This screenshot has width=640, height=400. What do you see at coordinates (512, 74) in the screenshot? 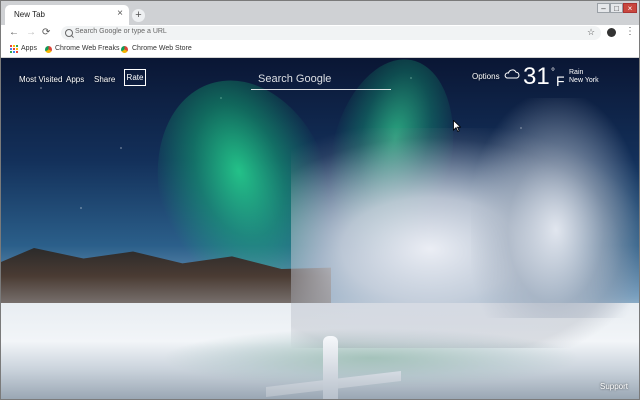
I see `cloud-icon` at bounding box center [512, 74].